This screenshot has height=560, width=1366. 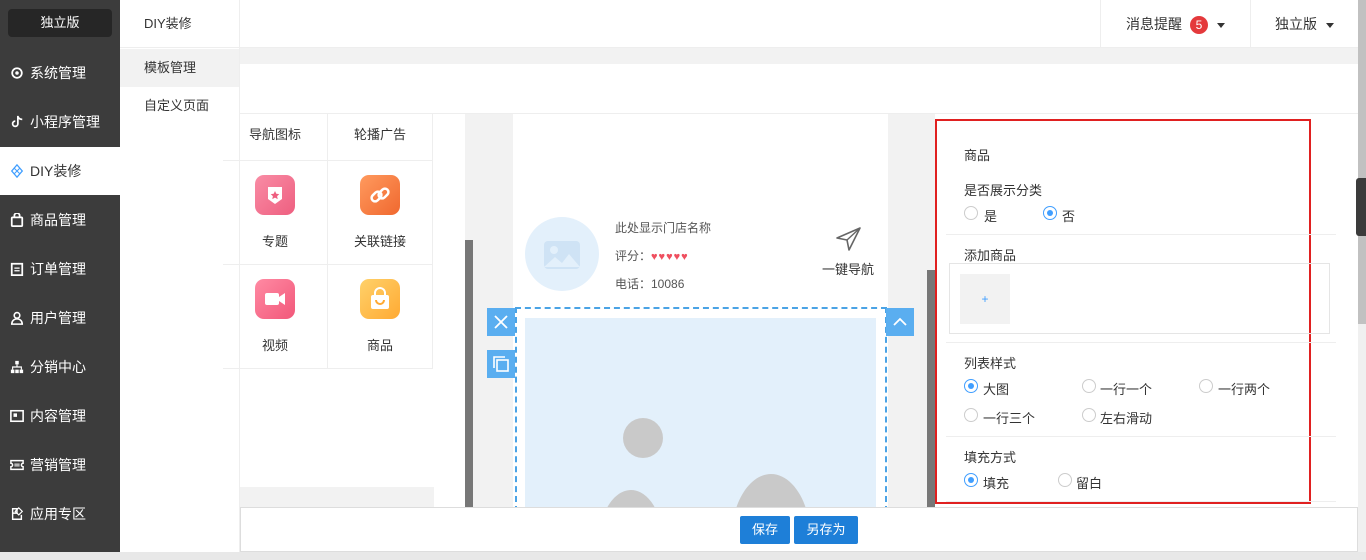 I want to click on add-goods-button: +, so click(x=985, y=299).